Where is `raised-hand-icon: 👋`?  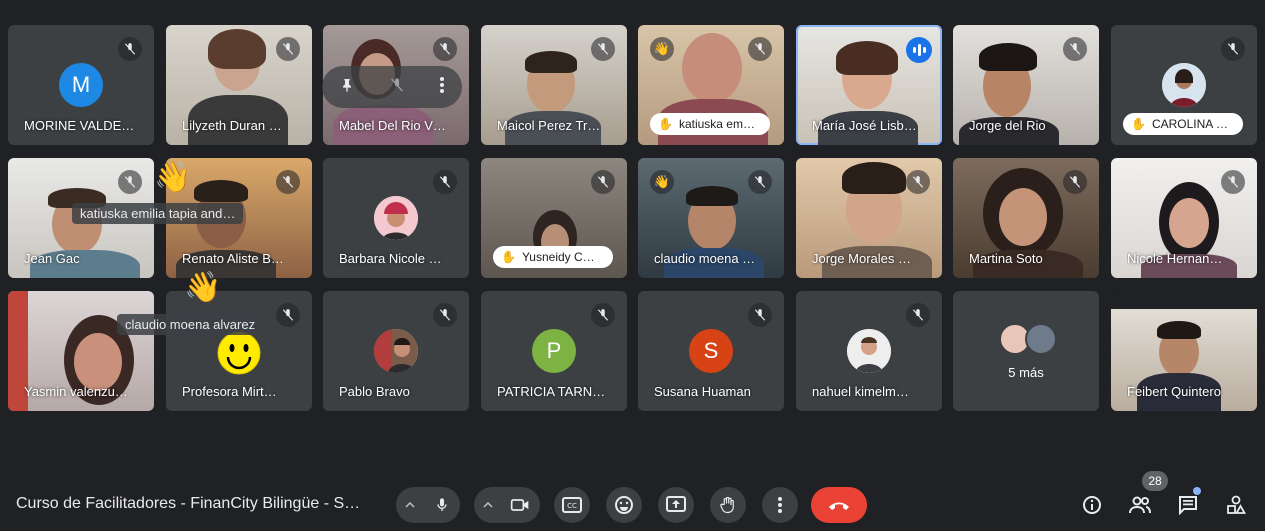 raised-hand-icon: 👋 is located at coordinates (662, 182).